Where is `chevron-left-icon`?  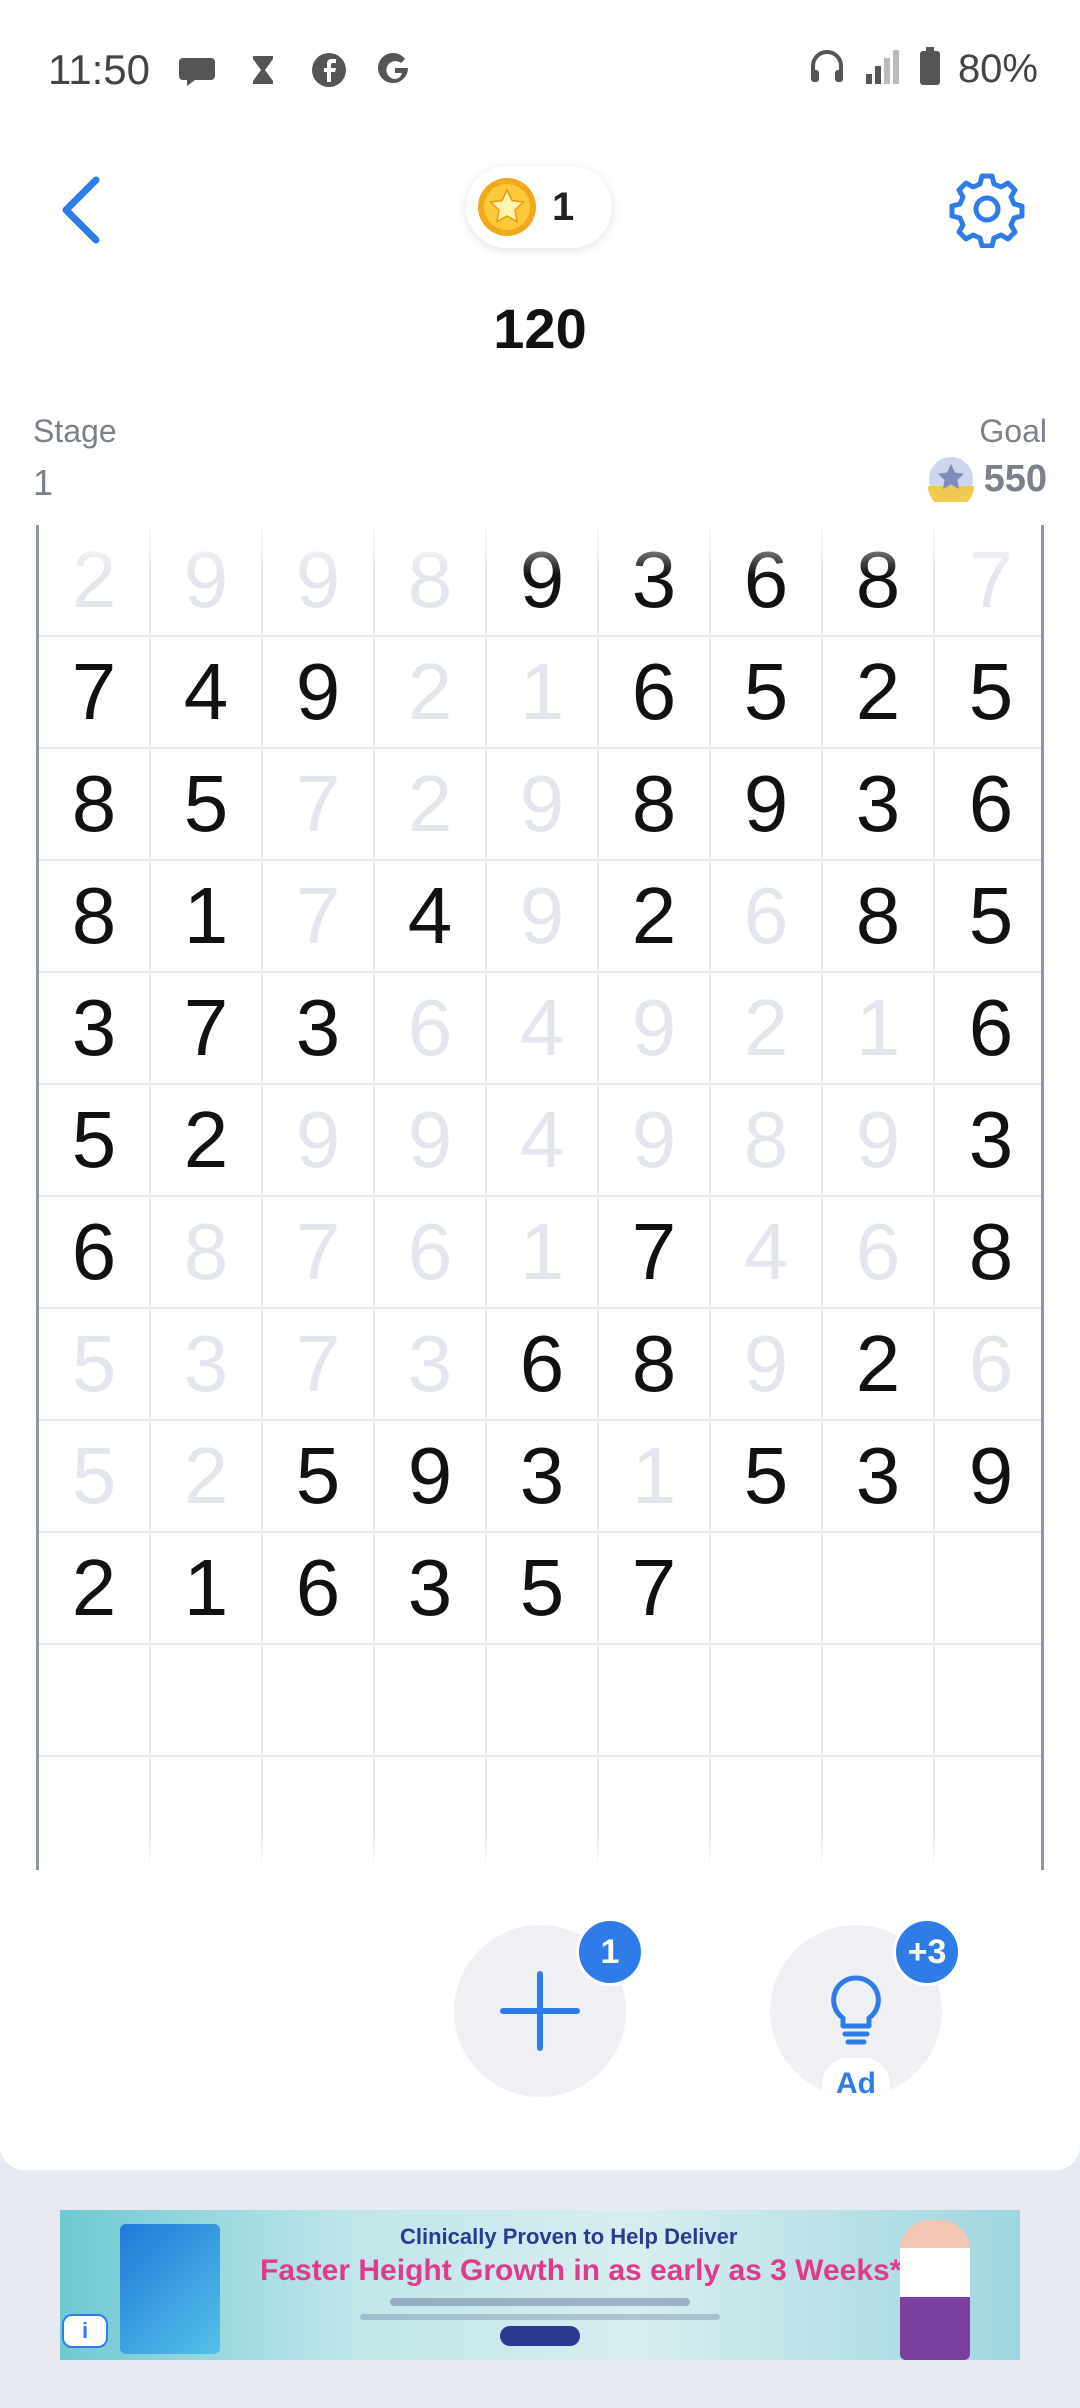 chevron-left-icon is located at coordinates (81, 210).